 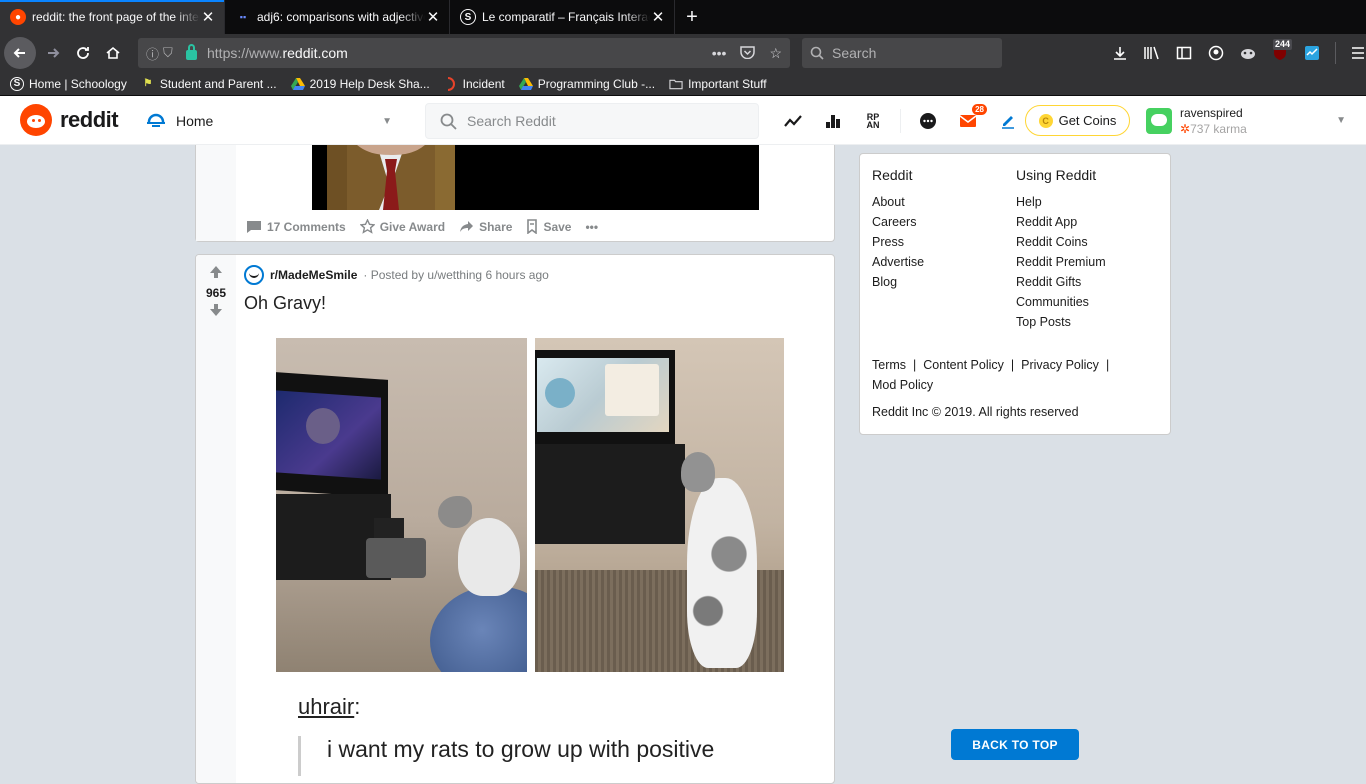 What do you see at coordinates (297, 84) in the screenshot?
I see `drive-icon` at bounding box center [297, 84].